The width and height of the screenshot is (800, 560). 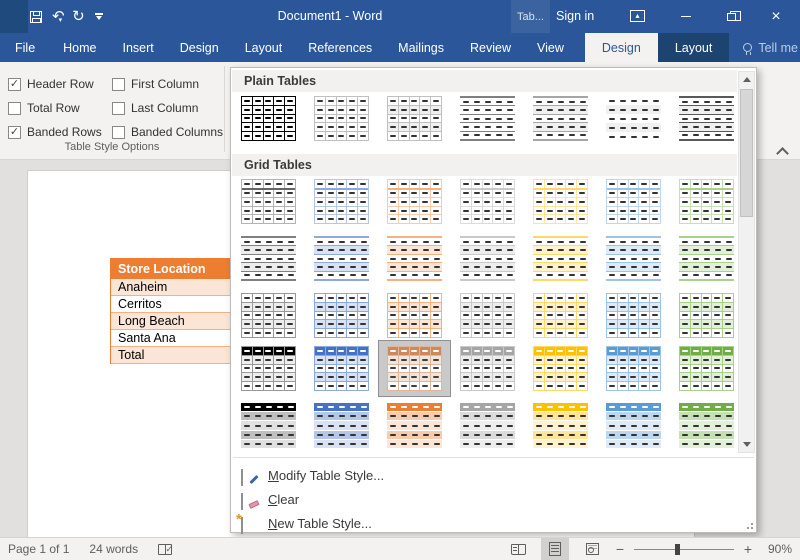 I want to click on contextual-tab-design: Design, so click(x=621, y=47).